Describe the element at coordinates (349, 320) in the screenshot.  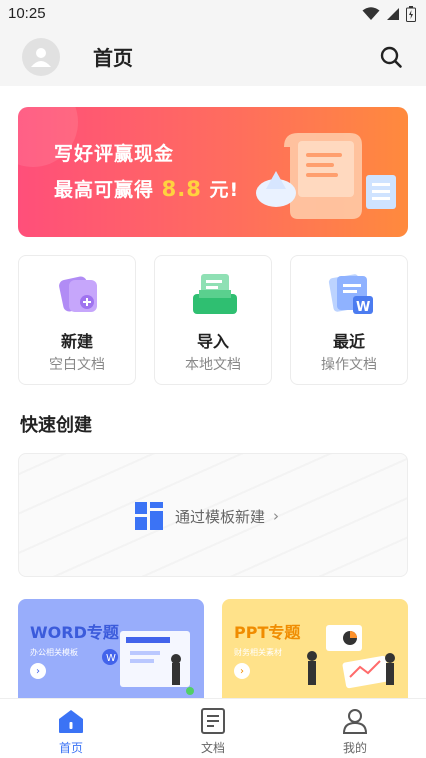
I see `recent-document-card: W 最近 操作文档` at that location.